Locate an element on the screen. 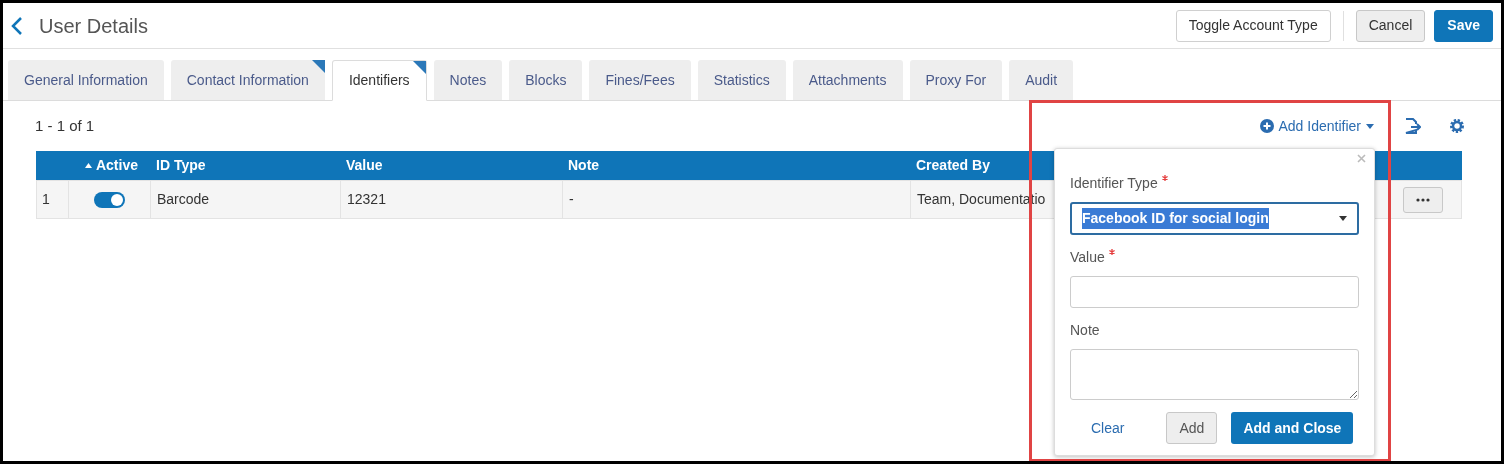 This screenshot has height=464, width=1504. column-header: Value is located at coordinates (364, 165).